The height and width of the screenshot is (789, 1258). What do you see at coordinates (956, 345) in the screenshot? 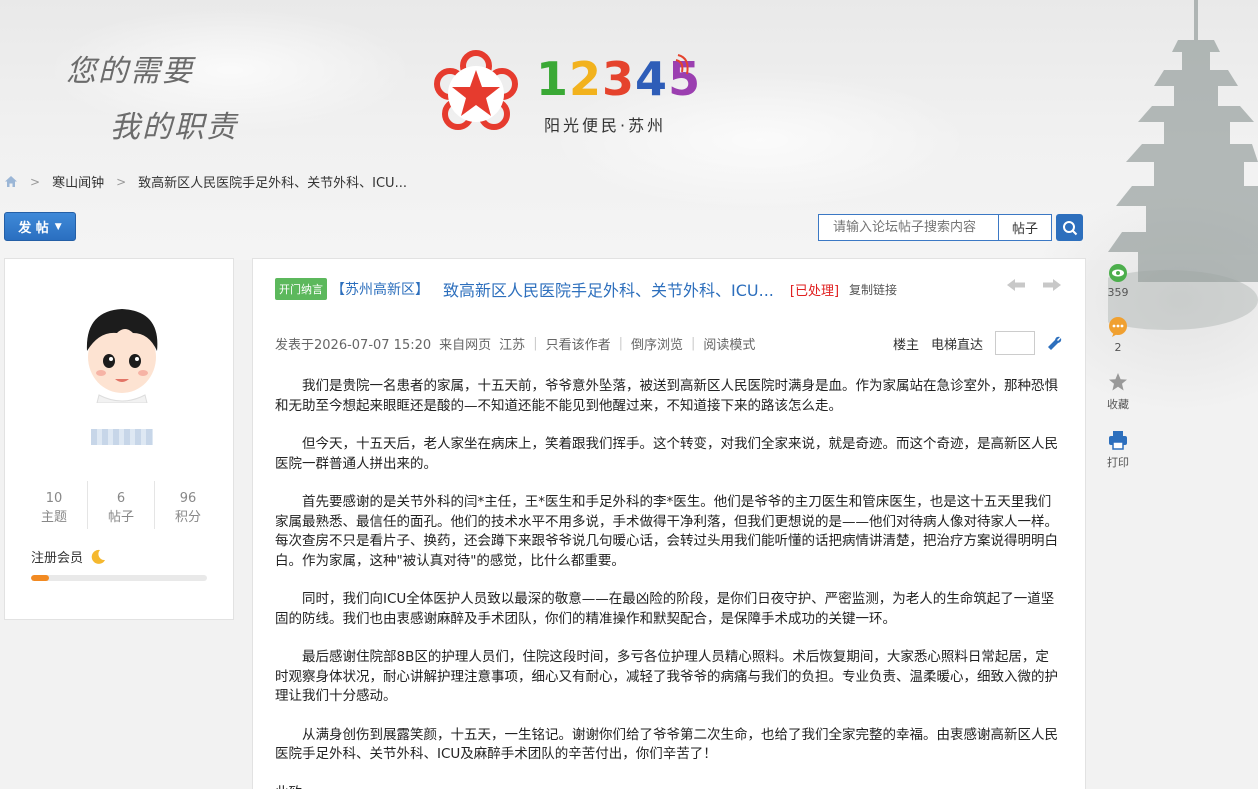
I see `elevator-label: 电梯直达` at bounding box center [956, 345].